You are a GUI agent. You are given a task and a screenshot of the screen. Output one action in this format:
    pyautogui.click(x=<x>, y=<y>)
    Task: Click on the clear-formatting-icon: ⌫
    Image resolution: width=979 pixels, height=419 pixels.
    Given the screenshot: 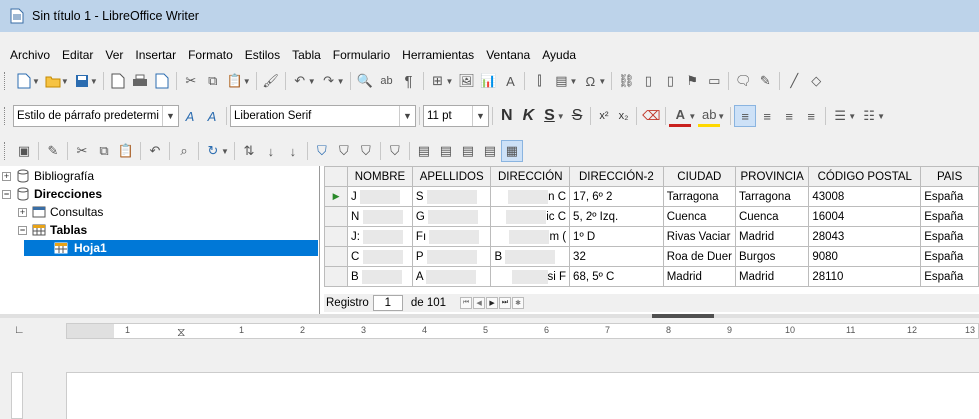 What is the action you would take?
    pyautogui.click(x=651, y=116)
    